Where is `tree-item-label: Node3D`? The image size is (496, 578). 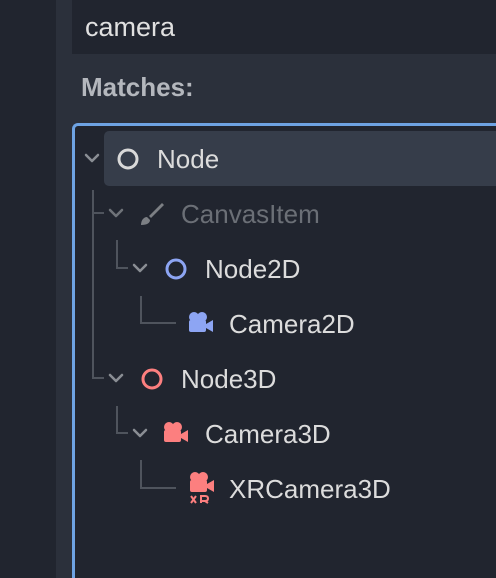
tree-item-label: Node3D is located at coordinates (229, 379).